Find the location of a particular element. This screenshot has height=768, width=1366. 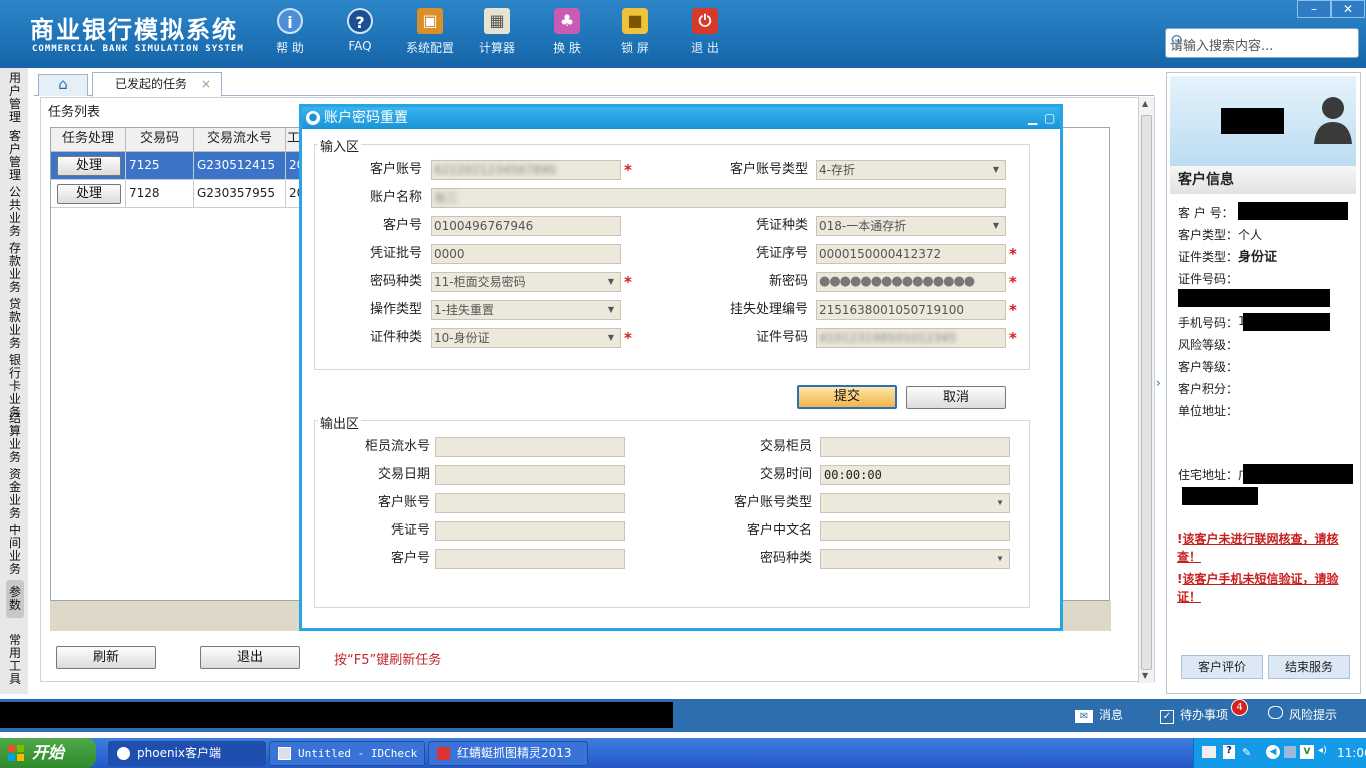

tab-home: ⌂ is located at coordinates (63, 85).